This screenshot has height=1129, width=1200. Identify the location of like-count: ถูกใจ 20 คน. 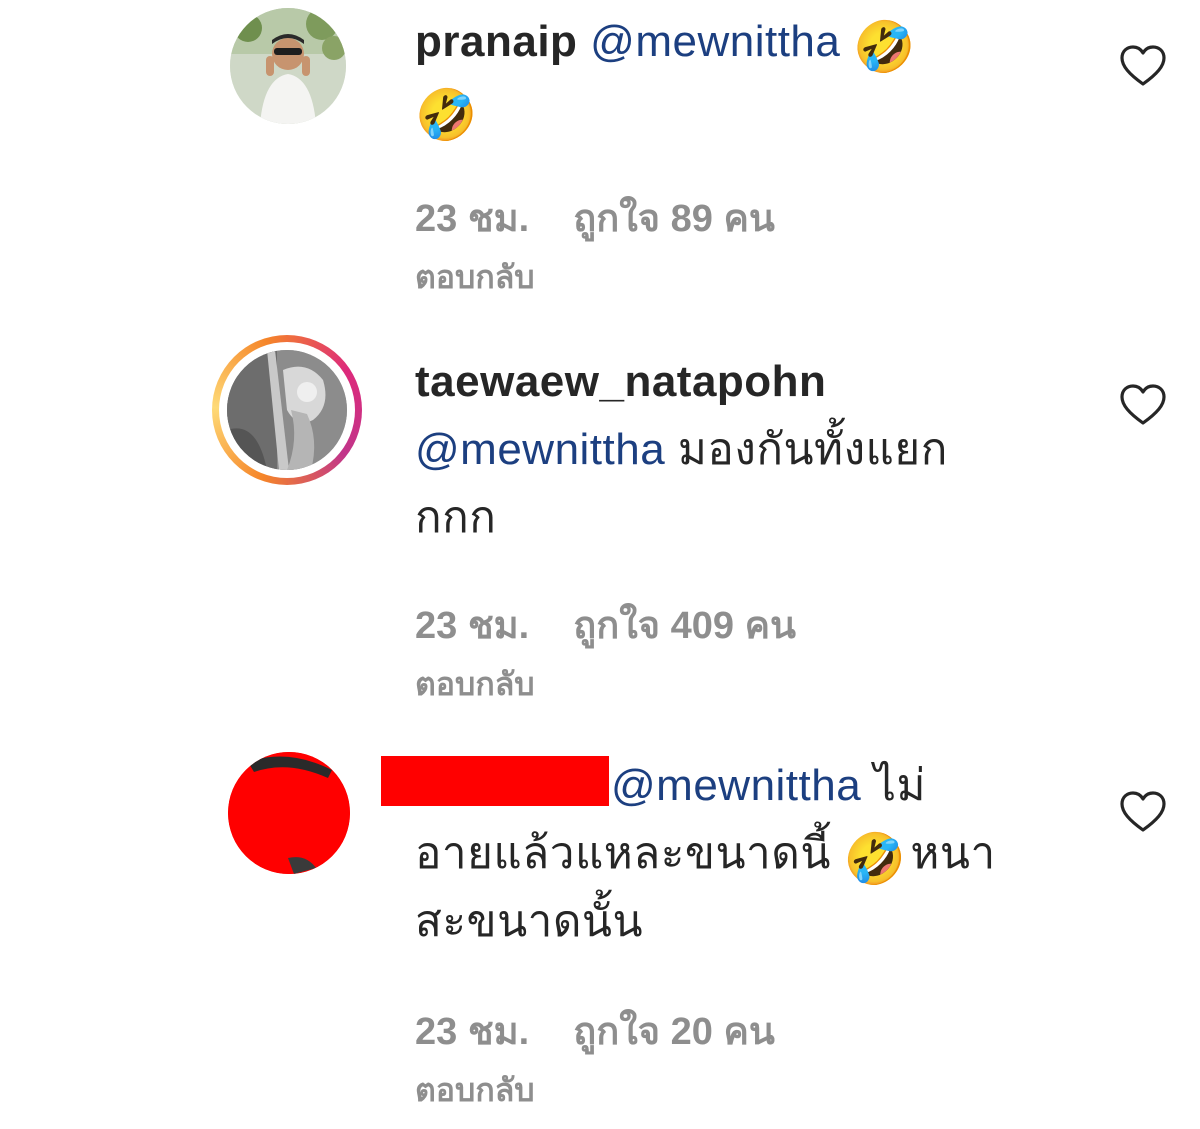
(674, 1032).